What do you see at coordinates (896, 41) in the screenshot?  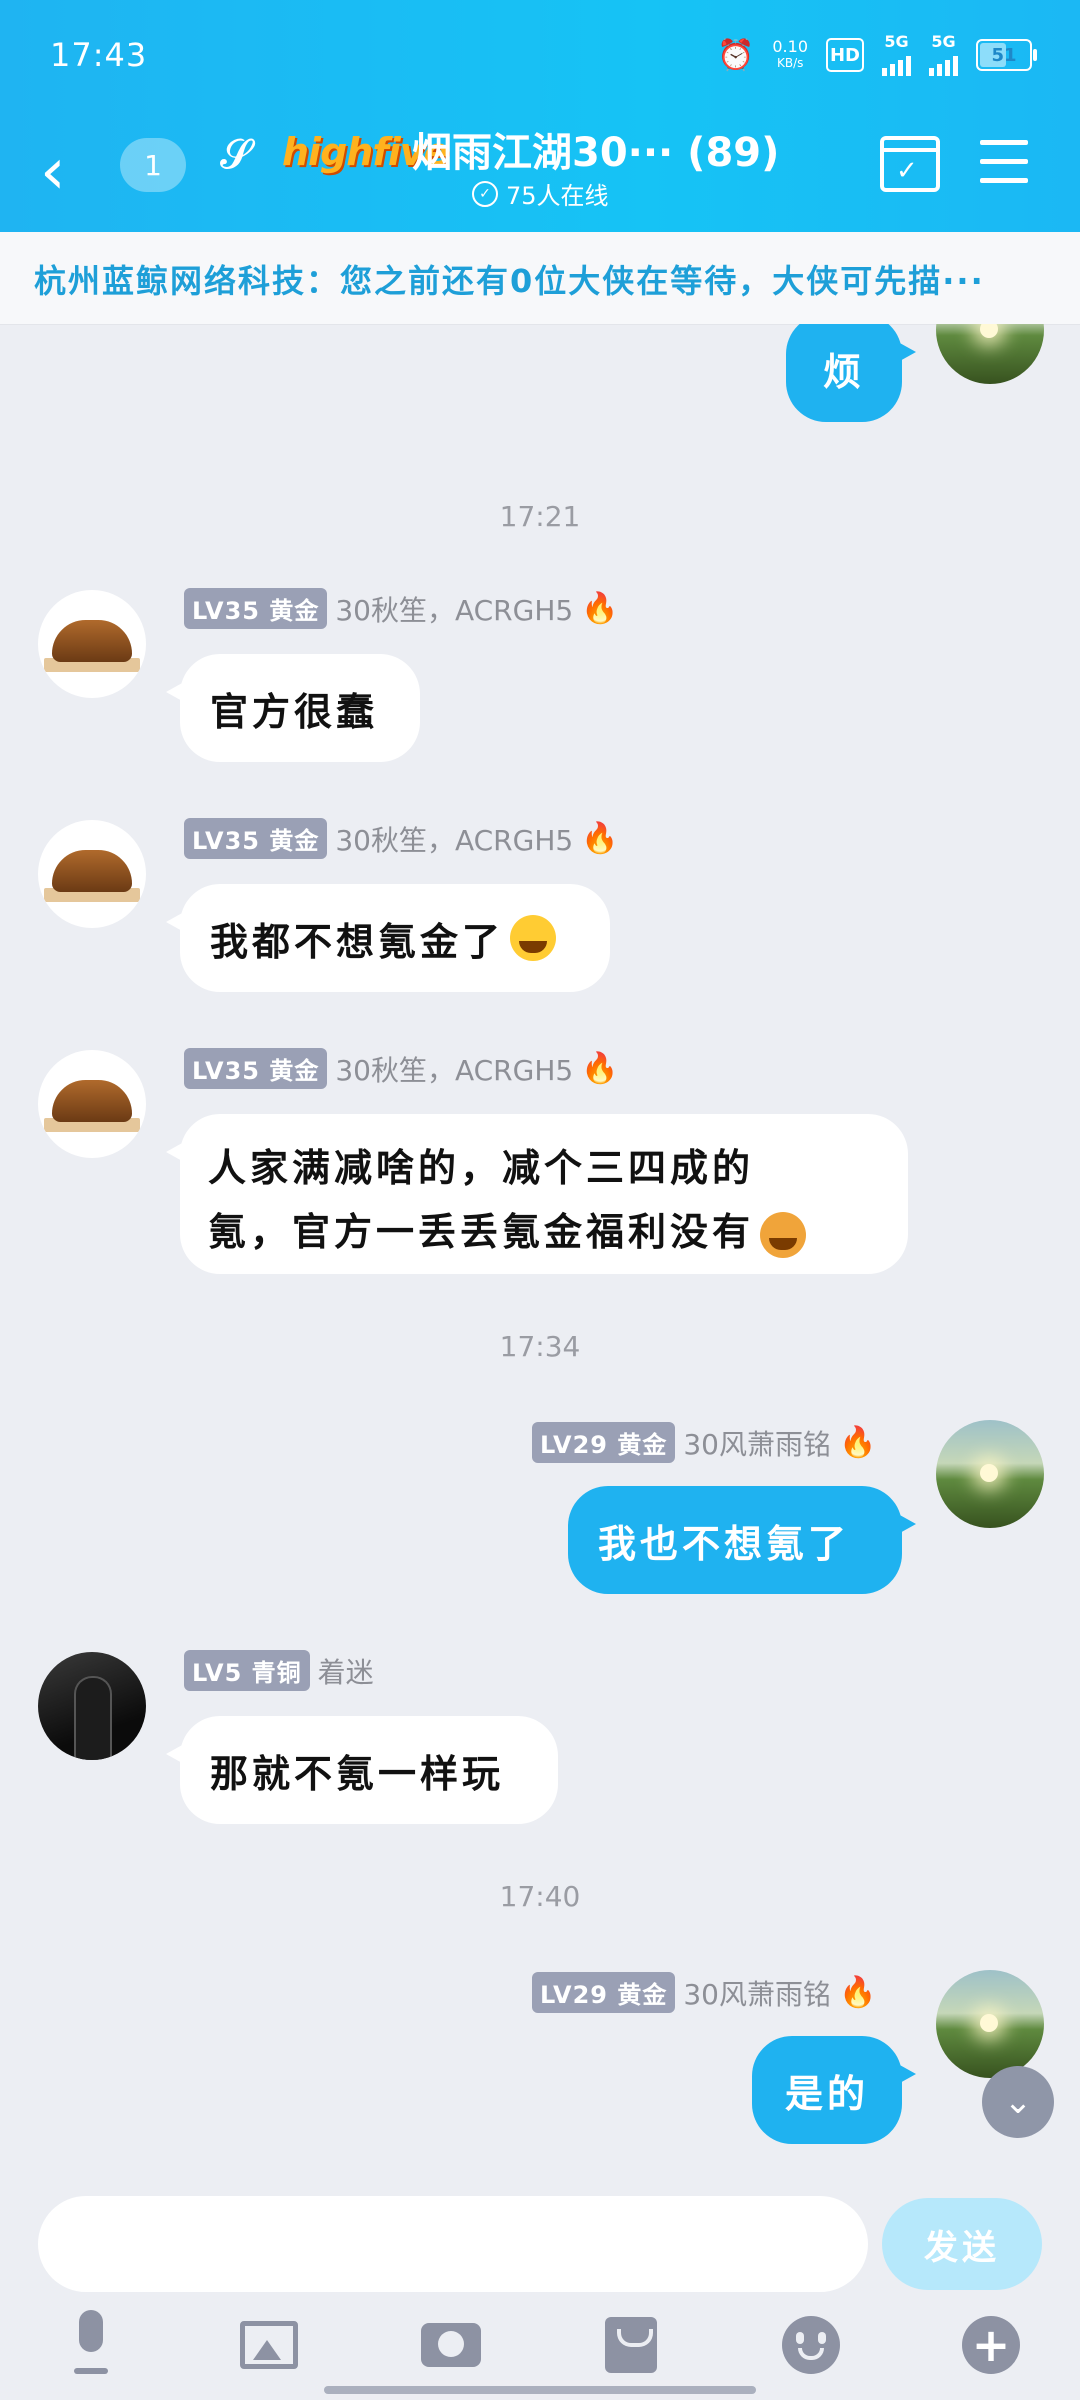 I see `net1-label: 5G` at bounding box center [896, 41].